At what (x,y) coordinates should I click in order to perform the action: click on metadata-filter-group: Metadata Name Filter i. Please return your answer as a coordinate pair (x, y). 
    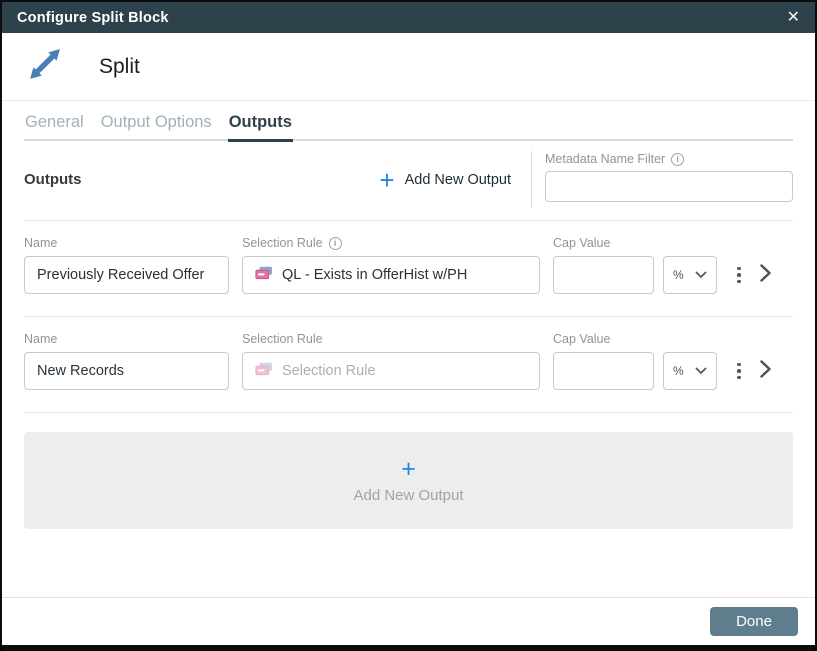
    Looking at the image, I should click on (669, 179).